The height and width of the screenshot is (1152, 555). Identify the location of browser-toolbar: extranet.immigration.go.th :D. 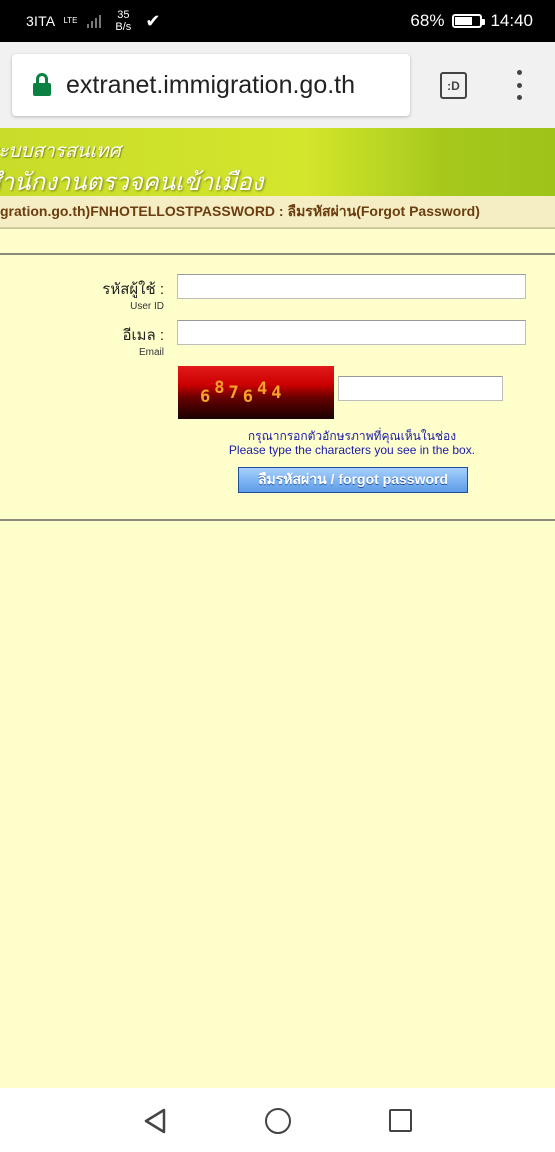
(277, 85).